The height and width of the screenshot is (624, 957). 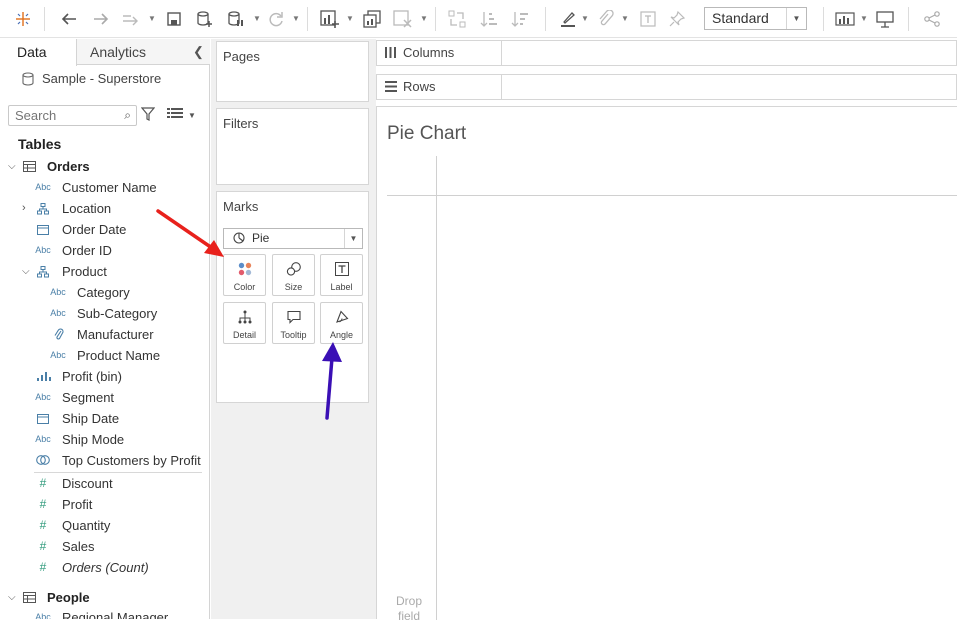 I want to click on field-label: Ship Mode, so click(x=93, y=439).